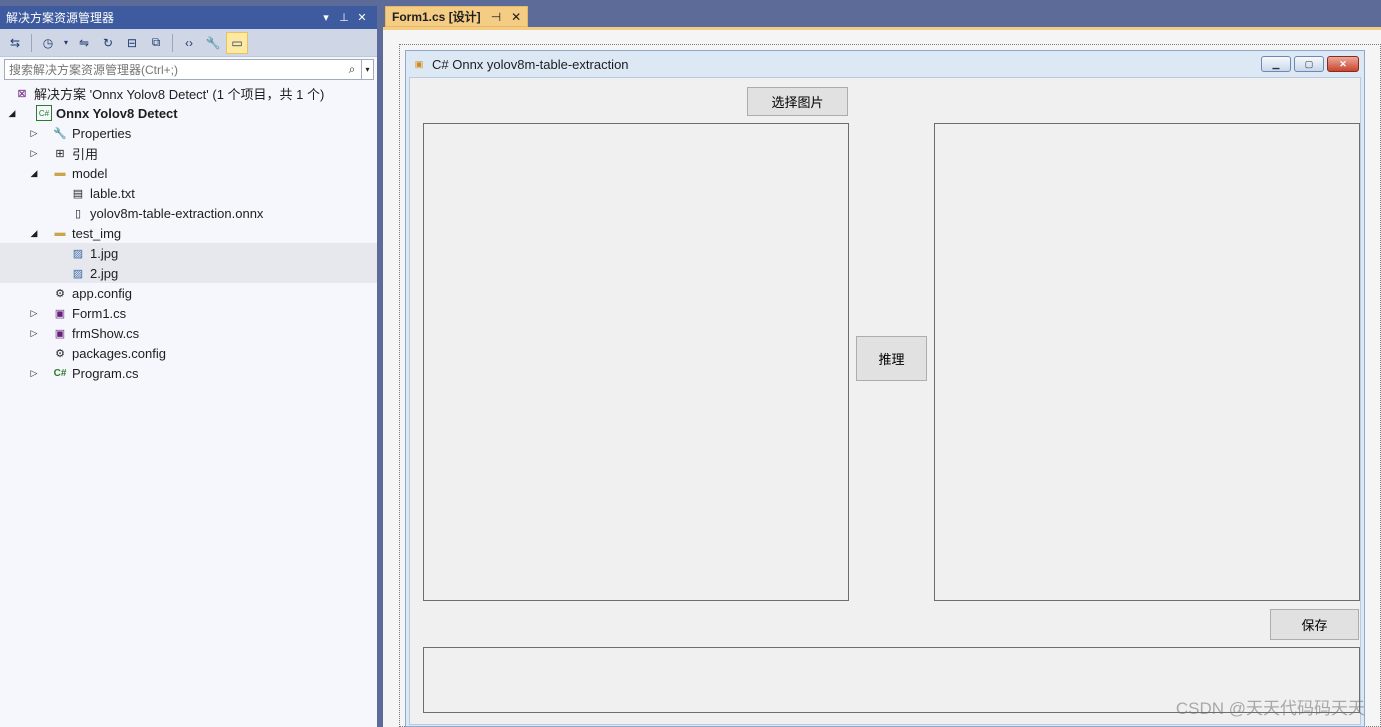  What do you see at coordinates (105, 373) in the screenshot?
I see `tree-item-label: Program.cs` at bounding box center [105, 373].